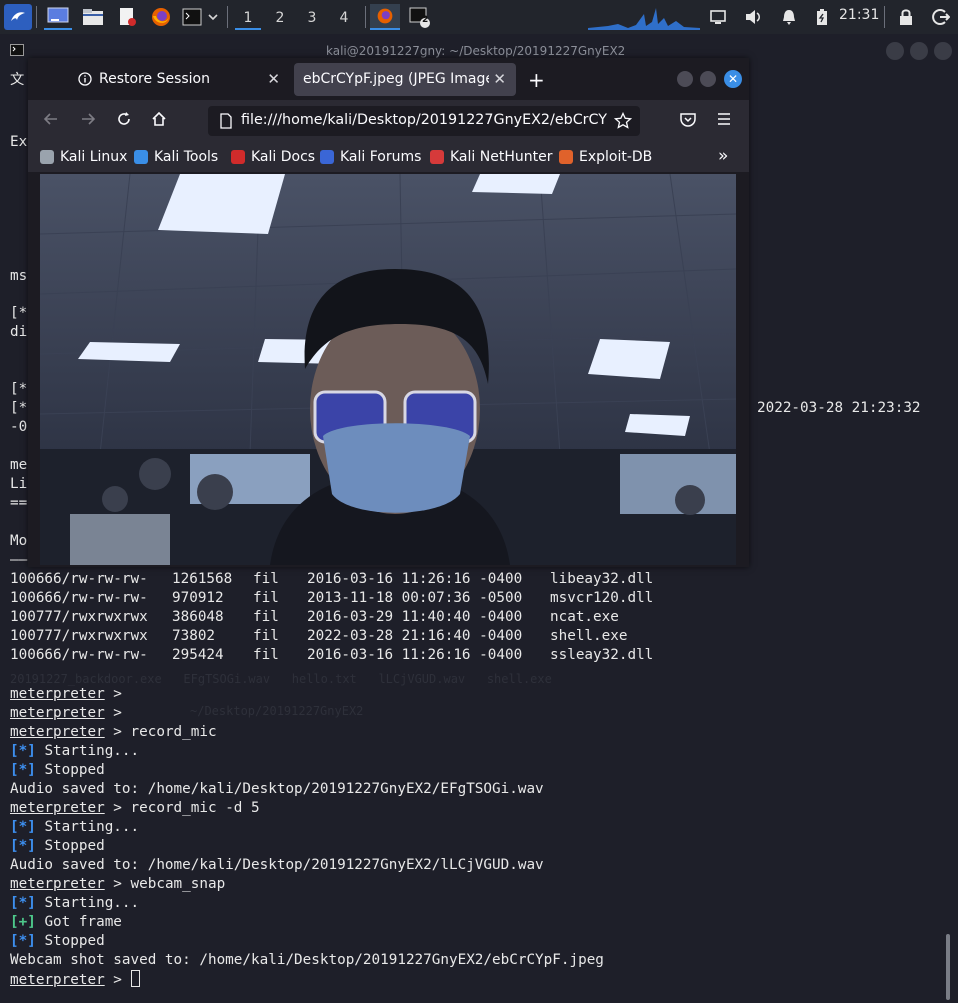  I want to click on tab-jpeg-image: ebCrCYpF.jpeg (JPEG Image, ✕, so click(405, 79).